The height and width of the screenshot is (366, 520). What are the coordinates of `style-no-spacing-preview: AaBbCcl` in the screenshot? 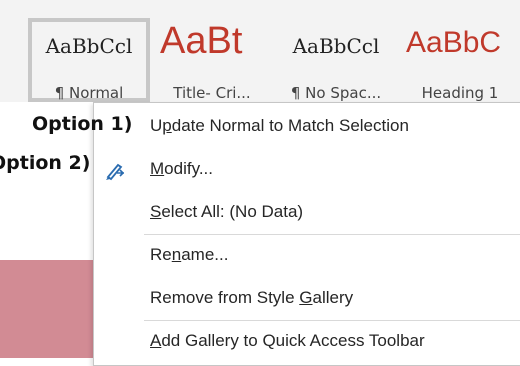 It's located at (336, 46).